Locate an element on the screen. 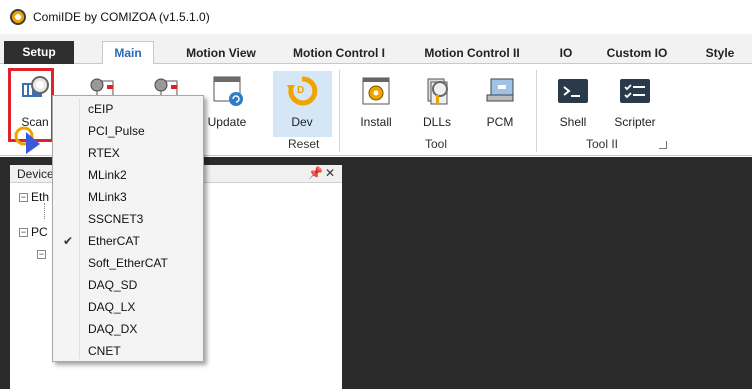  menu-item-pci-pulse: PCI_Pulse is located at coordinates (128, 131).